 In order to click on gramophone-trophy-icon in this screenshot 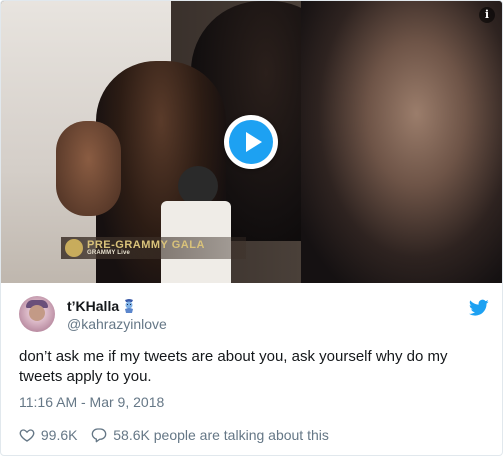, I will do `click(74, 248)`.